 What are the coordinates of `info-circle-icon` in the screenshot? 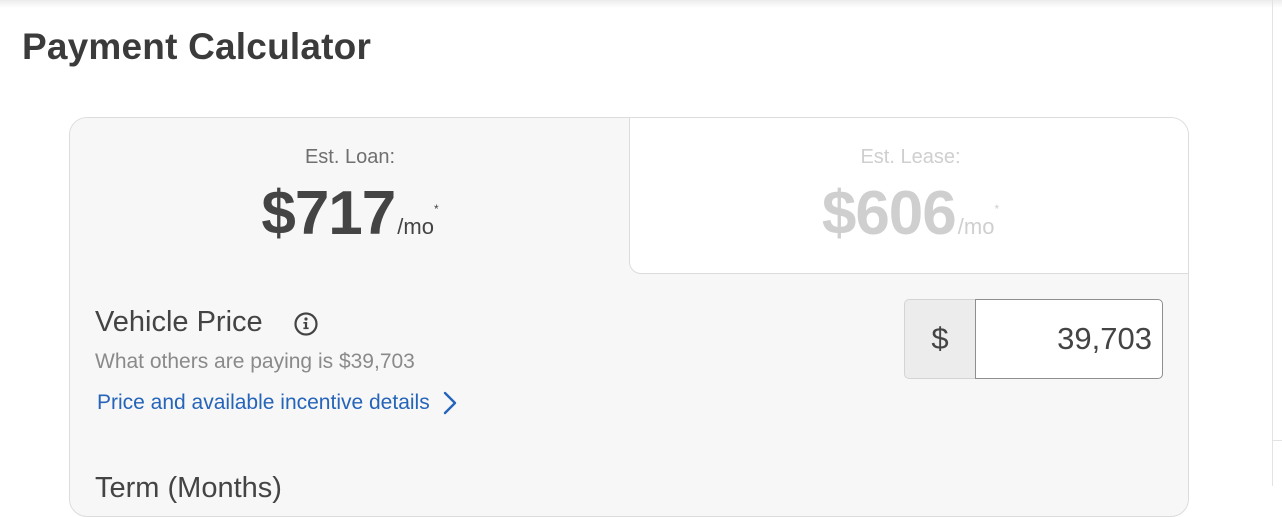 It's located at (306, 324).